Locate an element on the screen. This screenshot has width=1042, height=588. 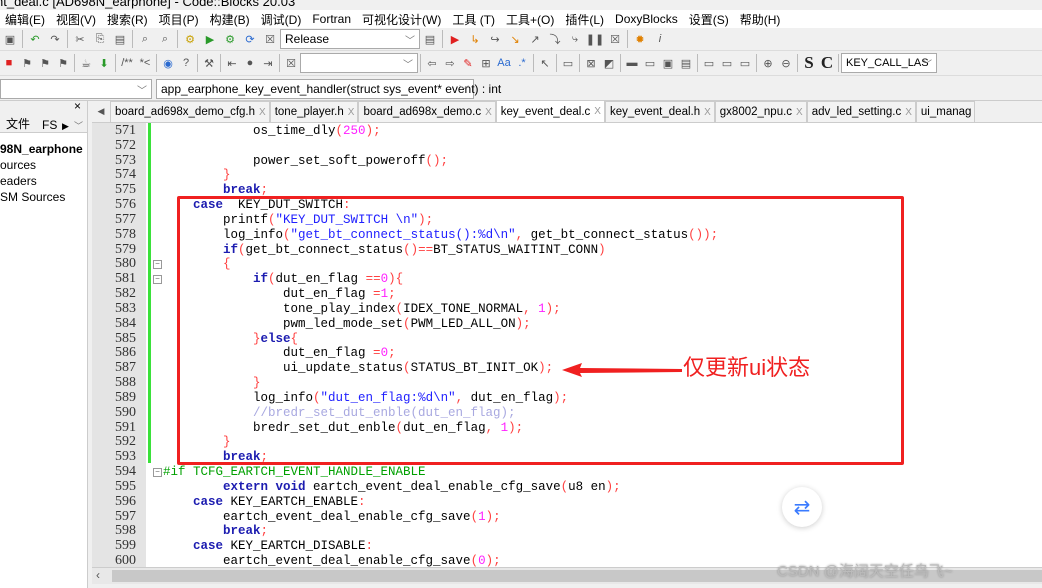
rebuild-icon: ⟳ is located at coordinates (250, 39).